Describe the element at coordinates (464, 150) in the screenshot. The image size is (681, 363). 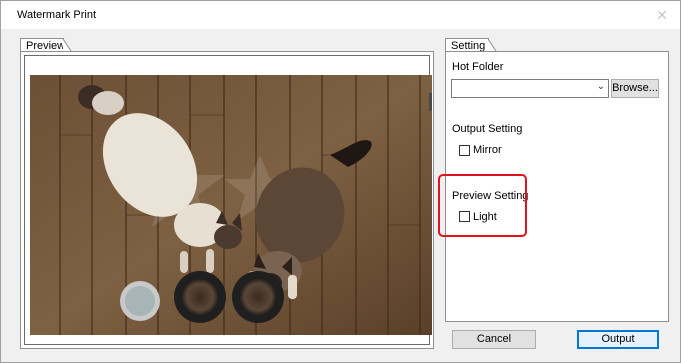
I see `mirror-checkbox` at that location.